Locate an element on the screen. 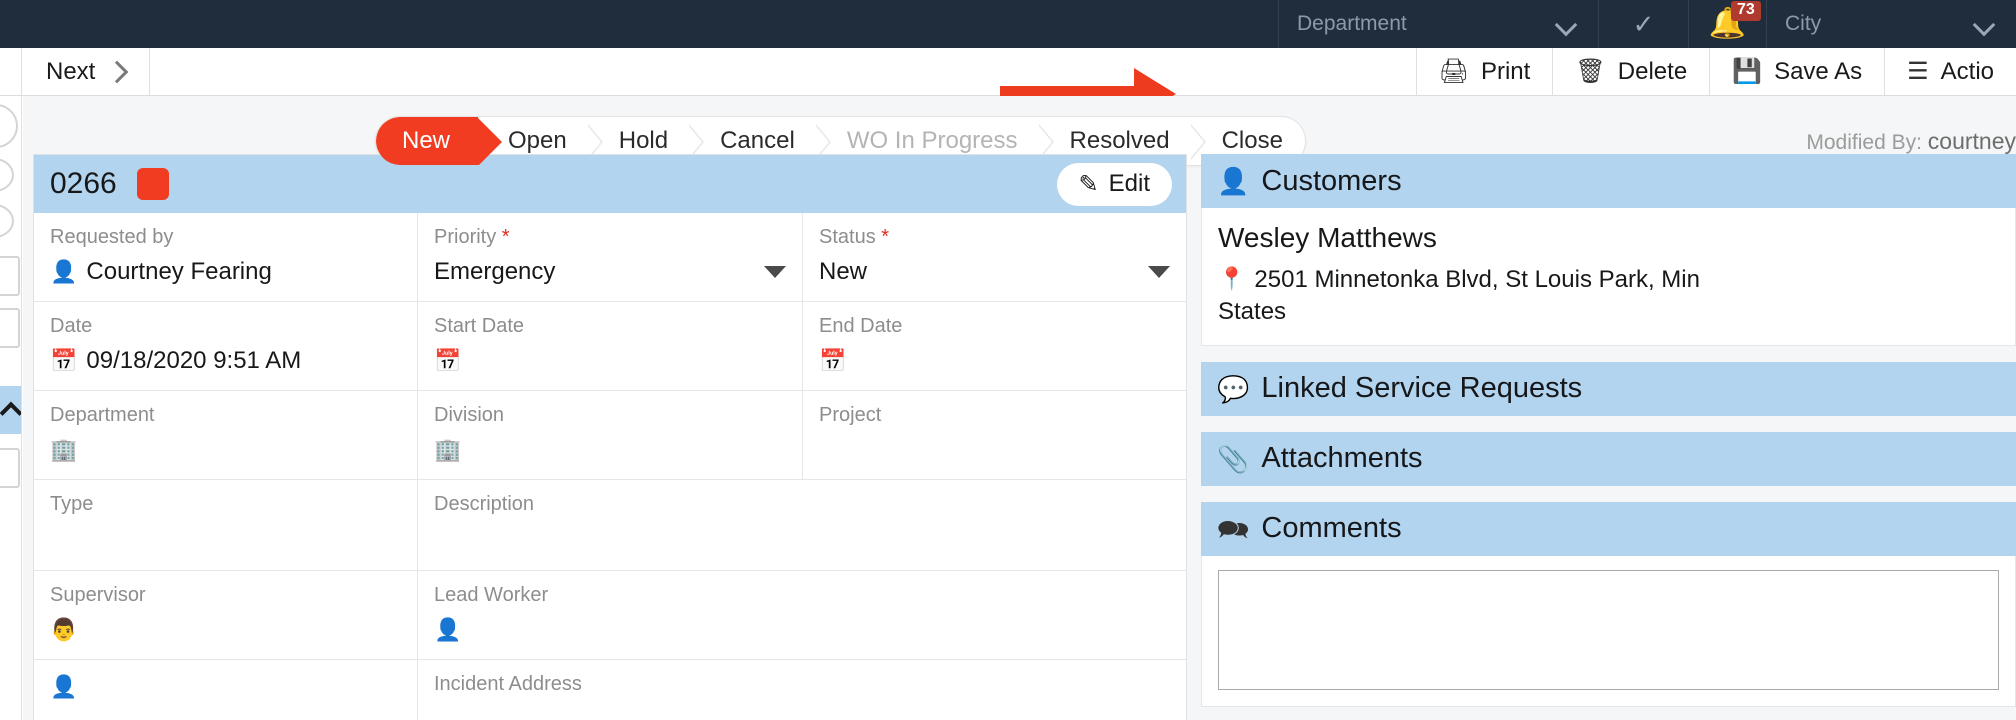 The width and height of the screenshot is (2016, 720). chevron-right-icon is located at coordinates (117, 71).